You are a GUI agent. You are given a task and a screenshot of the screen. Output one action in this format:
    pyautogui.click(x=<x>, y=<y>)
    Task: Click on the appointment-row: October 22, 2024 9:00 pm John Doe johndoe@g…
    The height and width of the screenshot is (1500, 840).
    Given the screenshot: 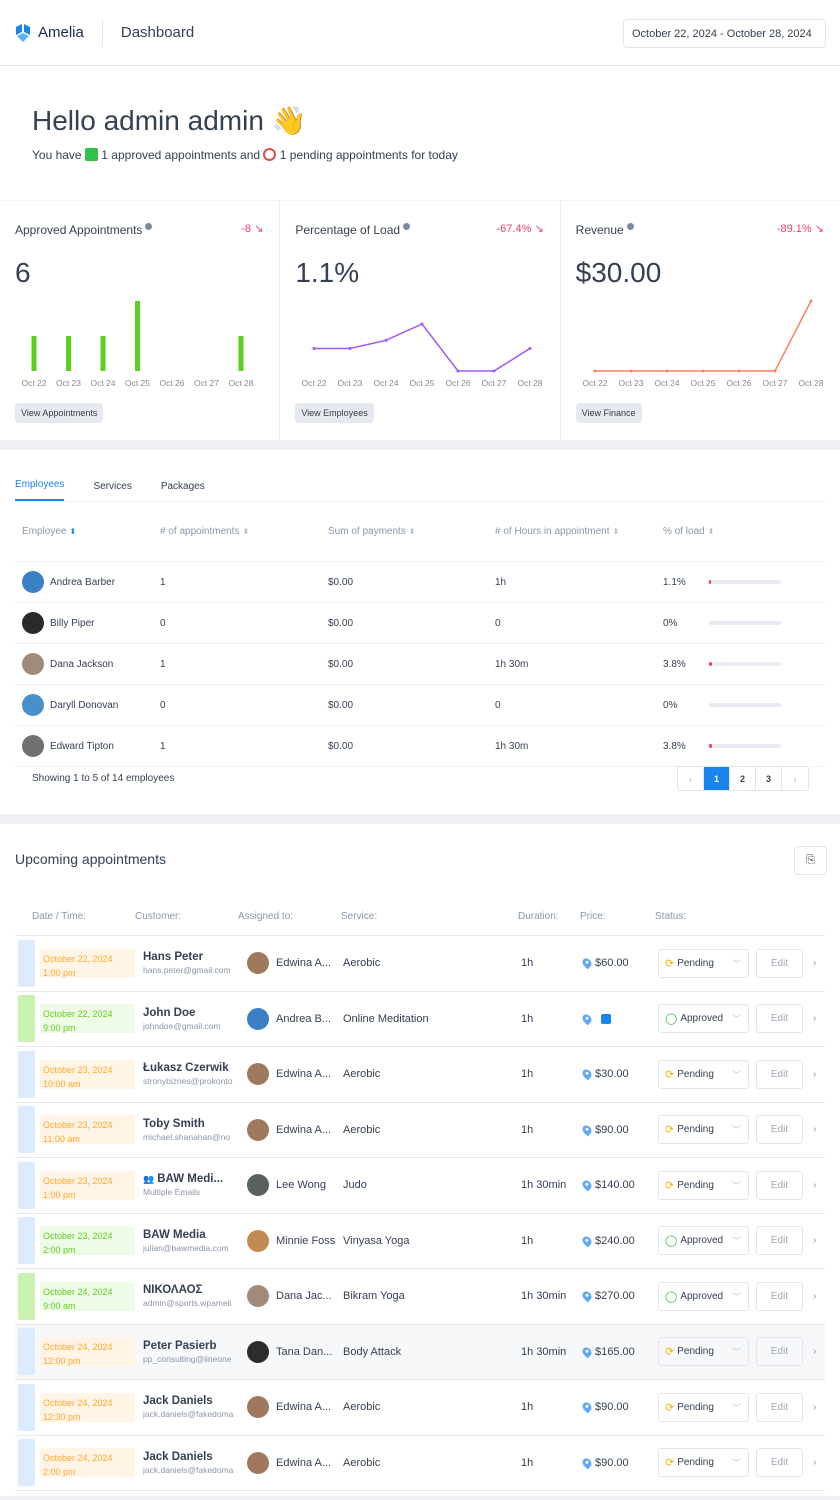 What is the action you would take?
    pyautogui.click(x=420, y=1019)
    